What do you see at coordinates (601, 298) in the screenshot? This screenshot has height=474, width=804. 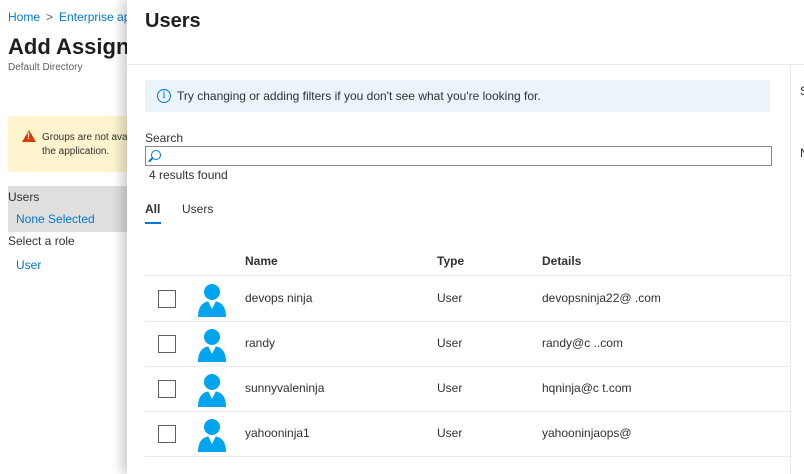 I see `user-details: devopsninja22@ .com` at bounding box center [601, 298].